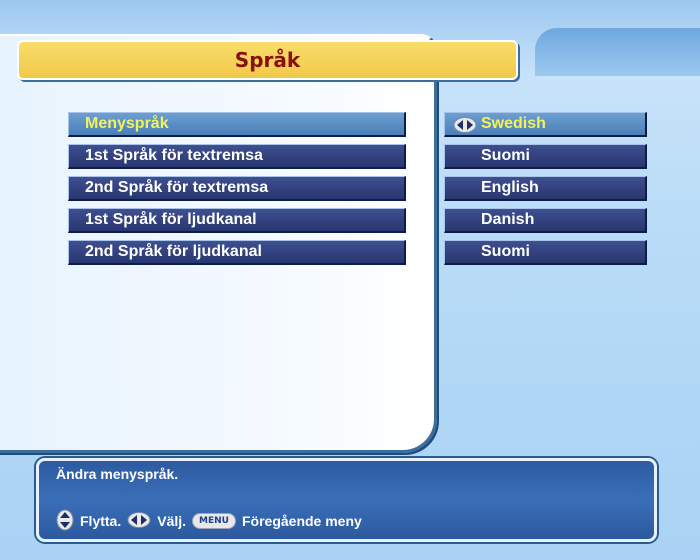 The height and width of the screenshot is (560, 700). Describe the element at coordinates (101, 521) in the screenshot. I see `move-hint-label: Flytta.` at that location.